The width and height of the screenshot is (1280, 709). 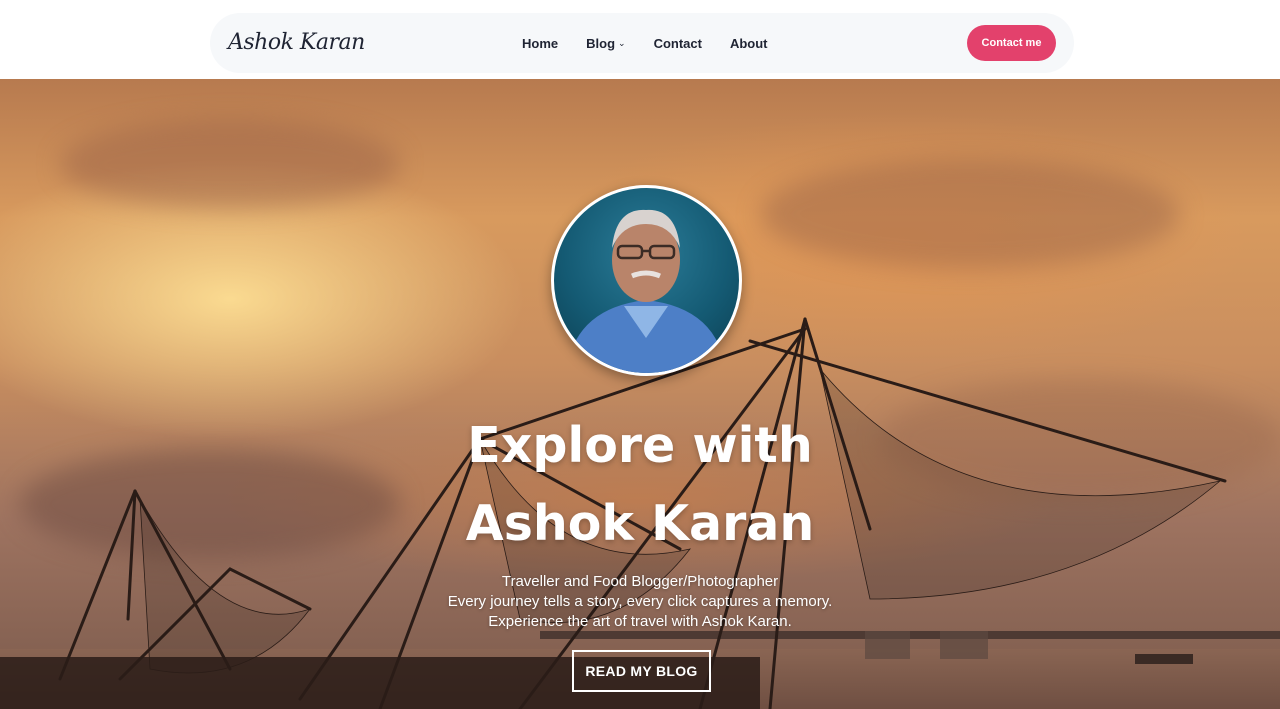 I want to click on profile-avatar, so click(x=646, y=280).